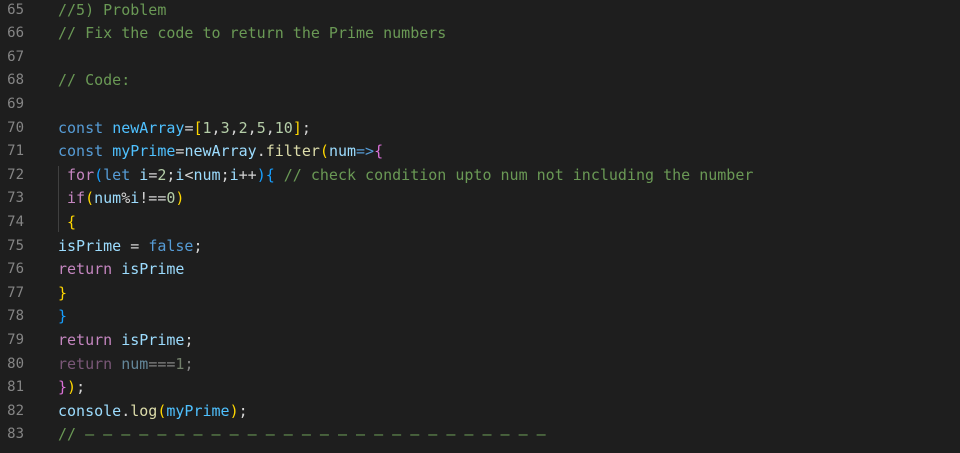 The image size is (960, 453). I want to click on code-line: 76 return isPrime, so click(480, 270).